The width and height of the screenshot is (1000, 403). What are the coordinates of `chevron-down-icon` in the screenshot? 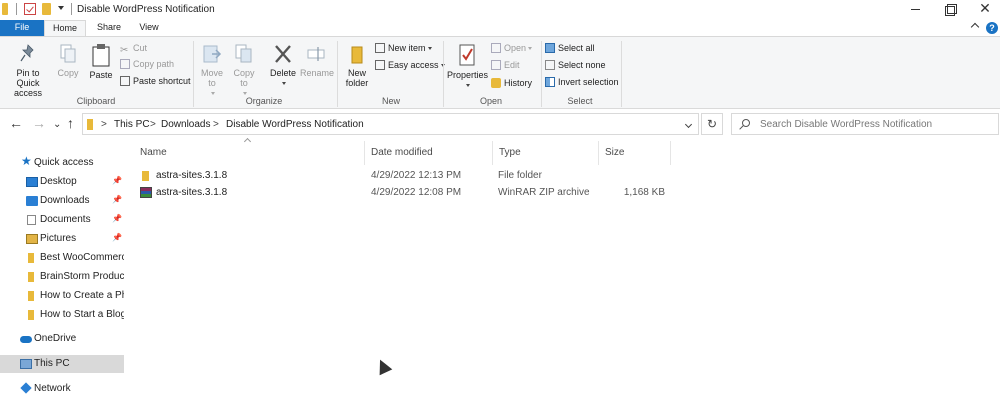 It's located at (284, 83).